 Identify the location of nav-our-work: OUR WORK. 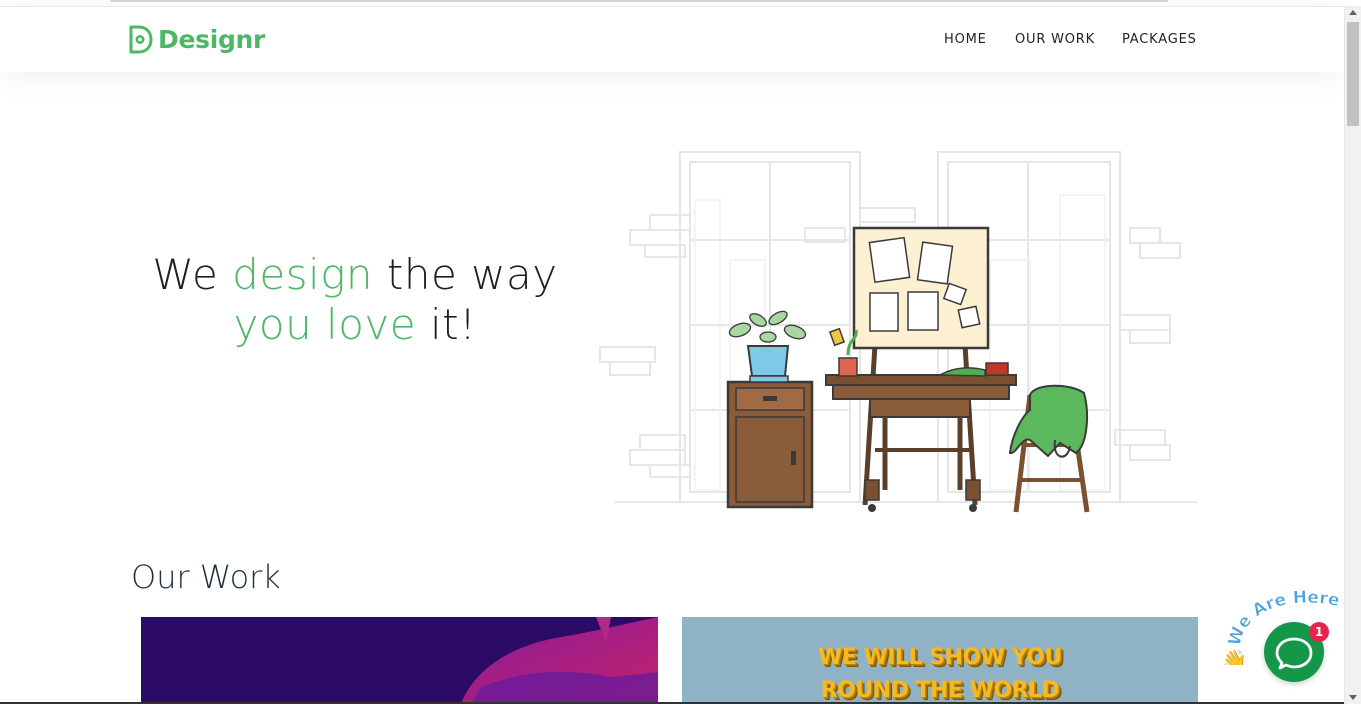
(1055, 42).